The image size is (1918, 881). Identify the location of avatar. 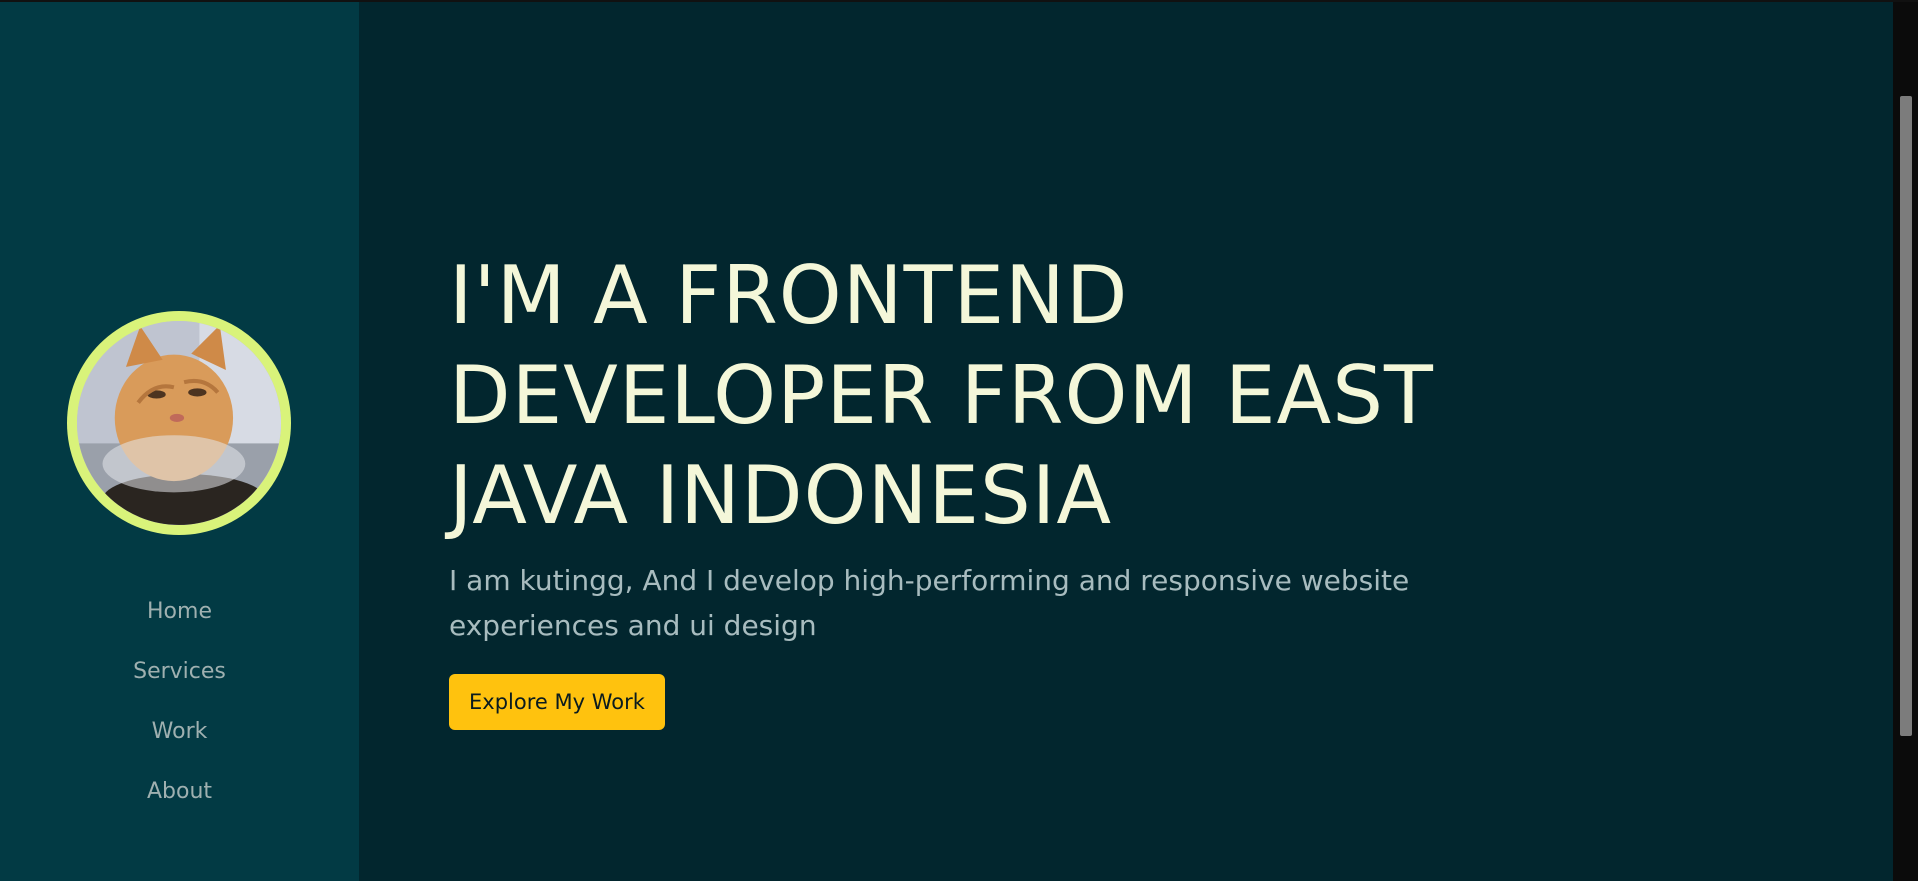
(179, 423).